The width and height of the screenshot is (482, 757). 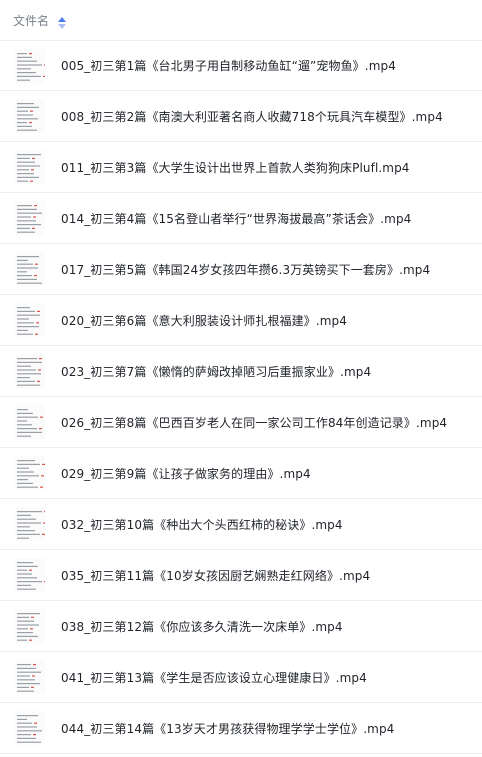 I want to click on file-list-header: 文件名, so click(x=241, y=20).